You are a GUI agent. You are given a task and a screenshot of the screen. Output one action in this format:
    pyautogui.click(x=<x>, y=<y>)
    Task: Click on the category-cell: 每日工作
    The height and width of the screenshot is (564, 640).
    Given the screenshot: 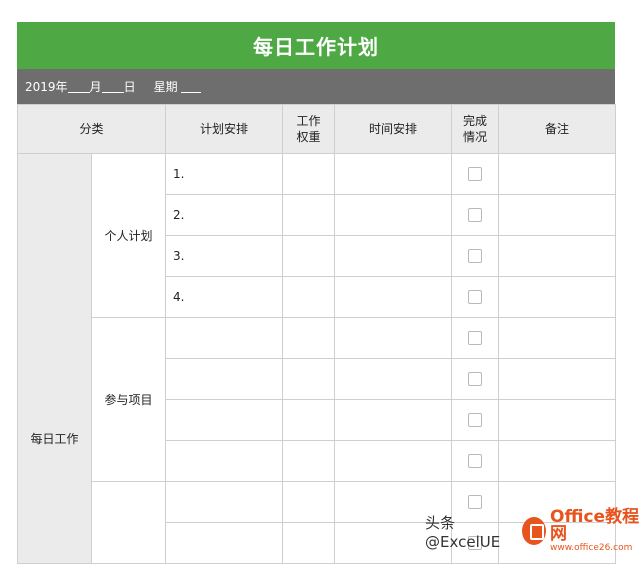 What is the action you would take?
    pyautogui.click(x=54, y=358)
    